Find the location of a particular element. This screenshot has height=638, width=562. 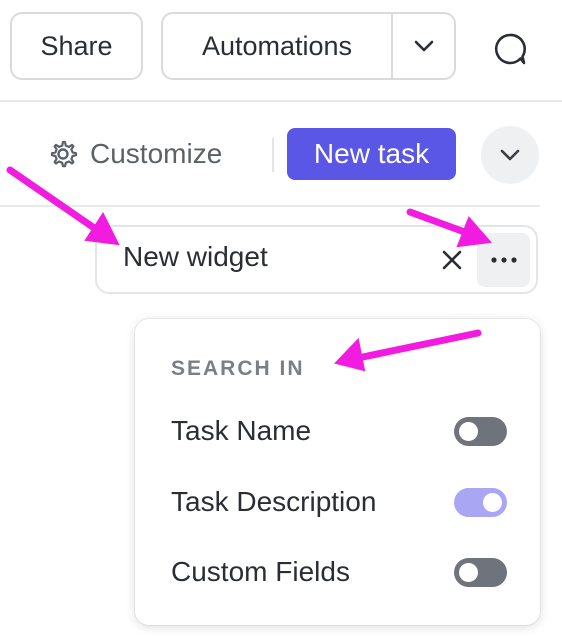

new-task-button: New task is located at coordinates (371, 154).